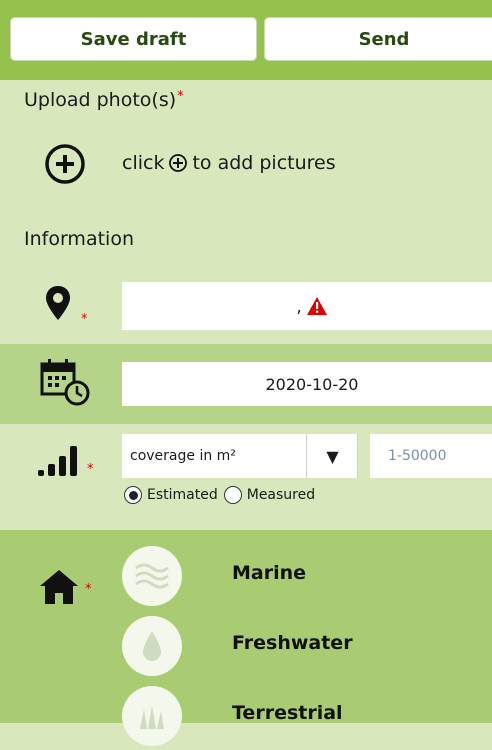 This screenshot has width=492, height=750. I want to click on send-button: Send, so click(378, 39).